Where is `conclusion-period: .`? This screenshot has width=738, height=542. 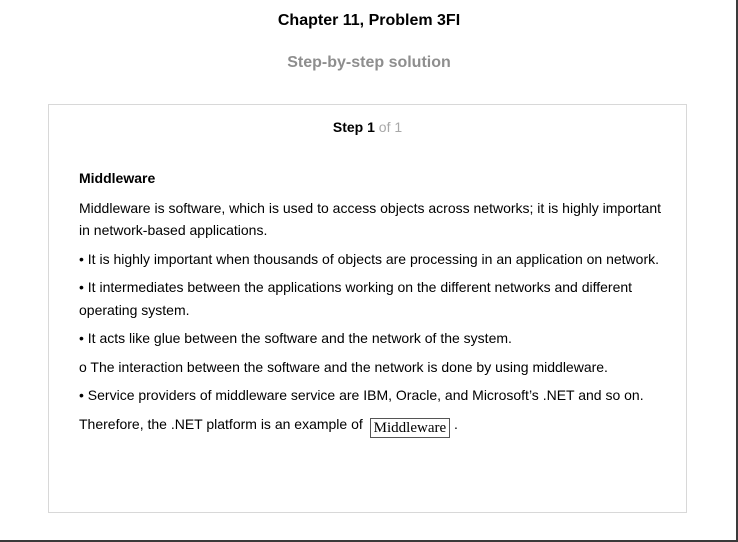 conclusion-period: . is located at coordinates (456, 423).